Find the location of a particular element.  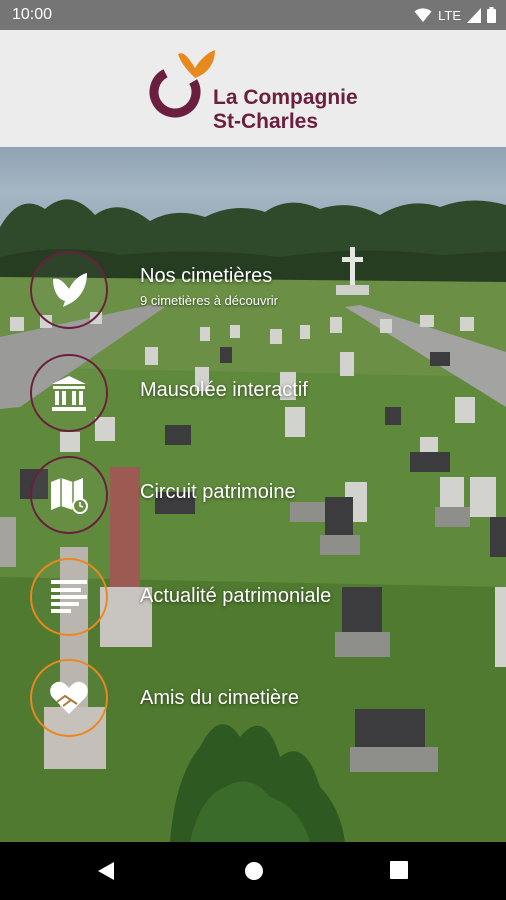

heart-hand-icon is located at coordinates (69, 697).